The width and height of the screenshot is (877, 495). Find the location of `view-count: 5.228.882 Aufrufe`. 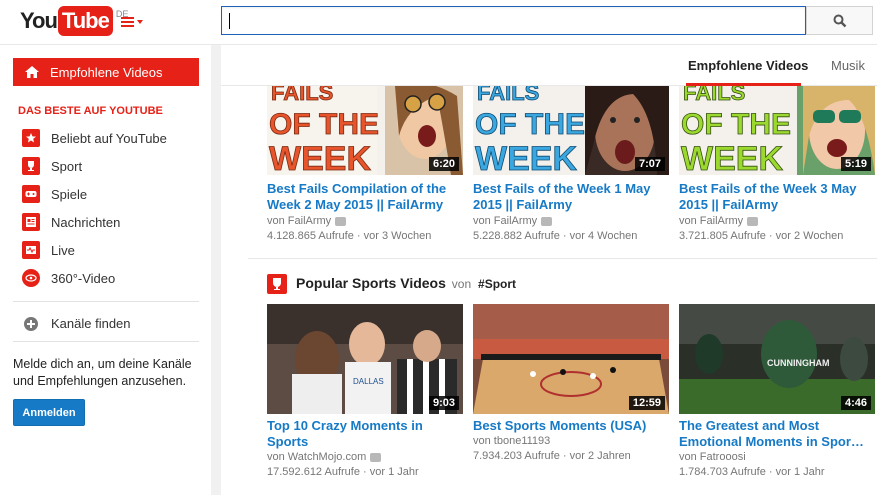

view-count: 5.228.882 Aufrufe is located at coordinates (516, 236).